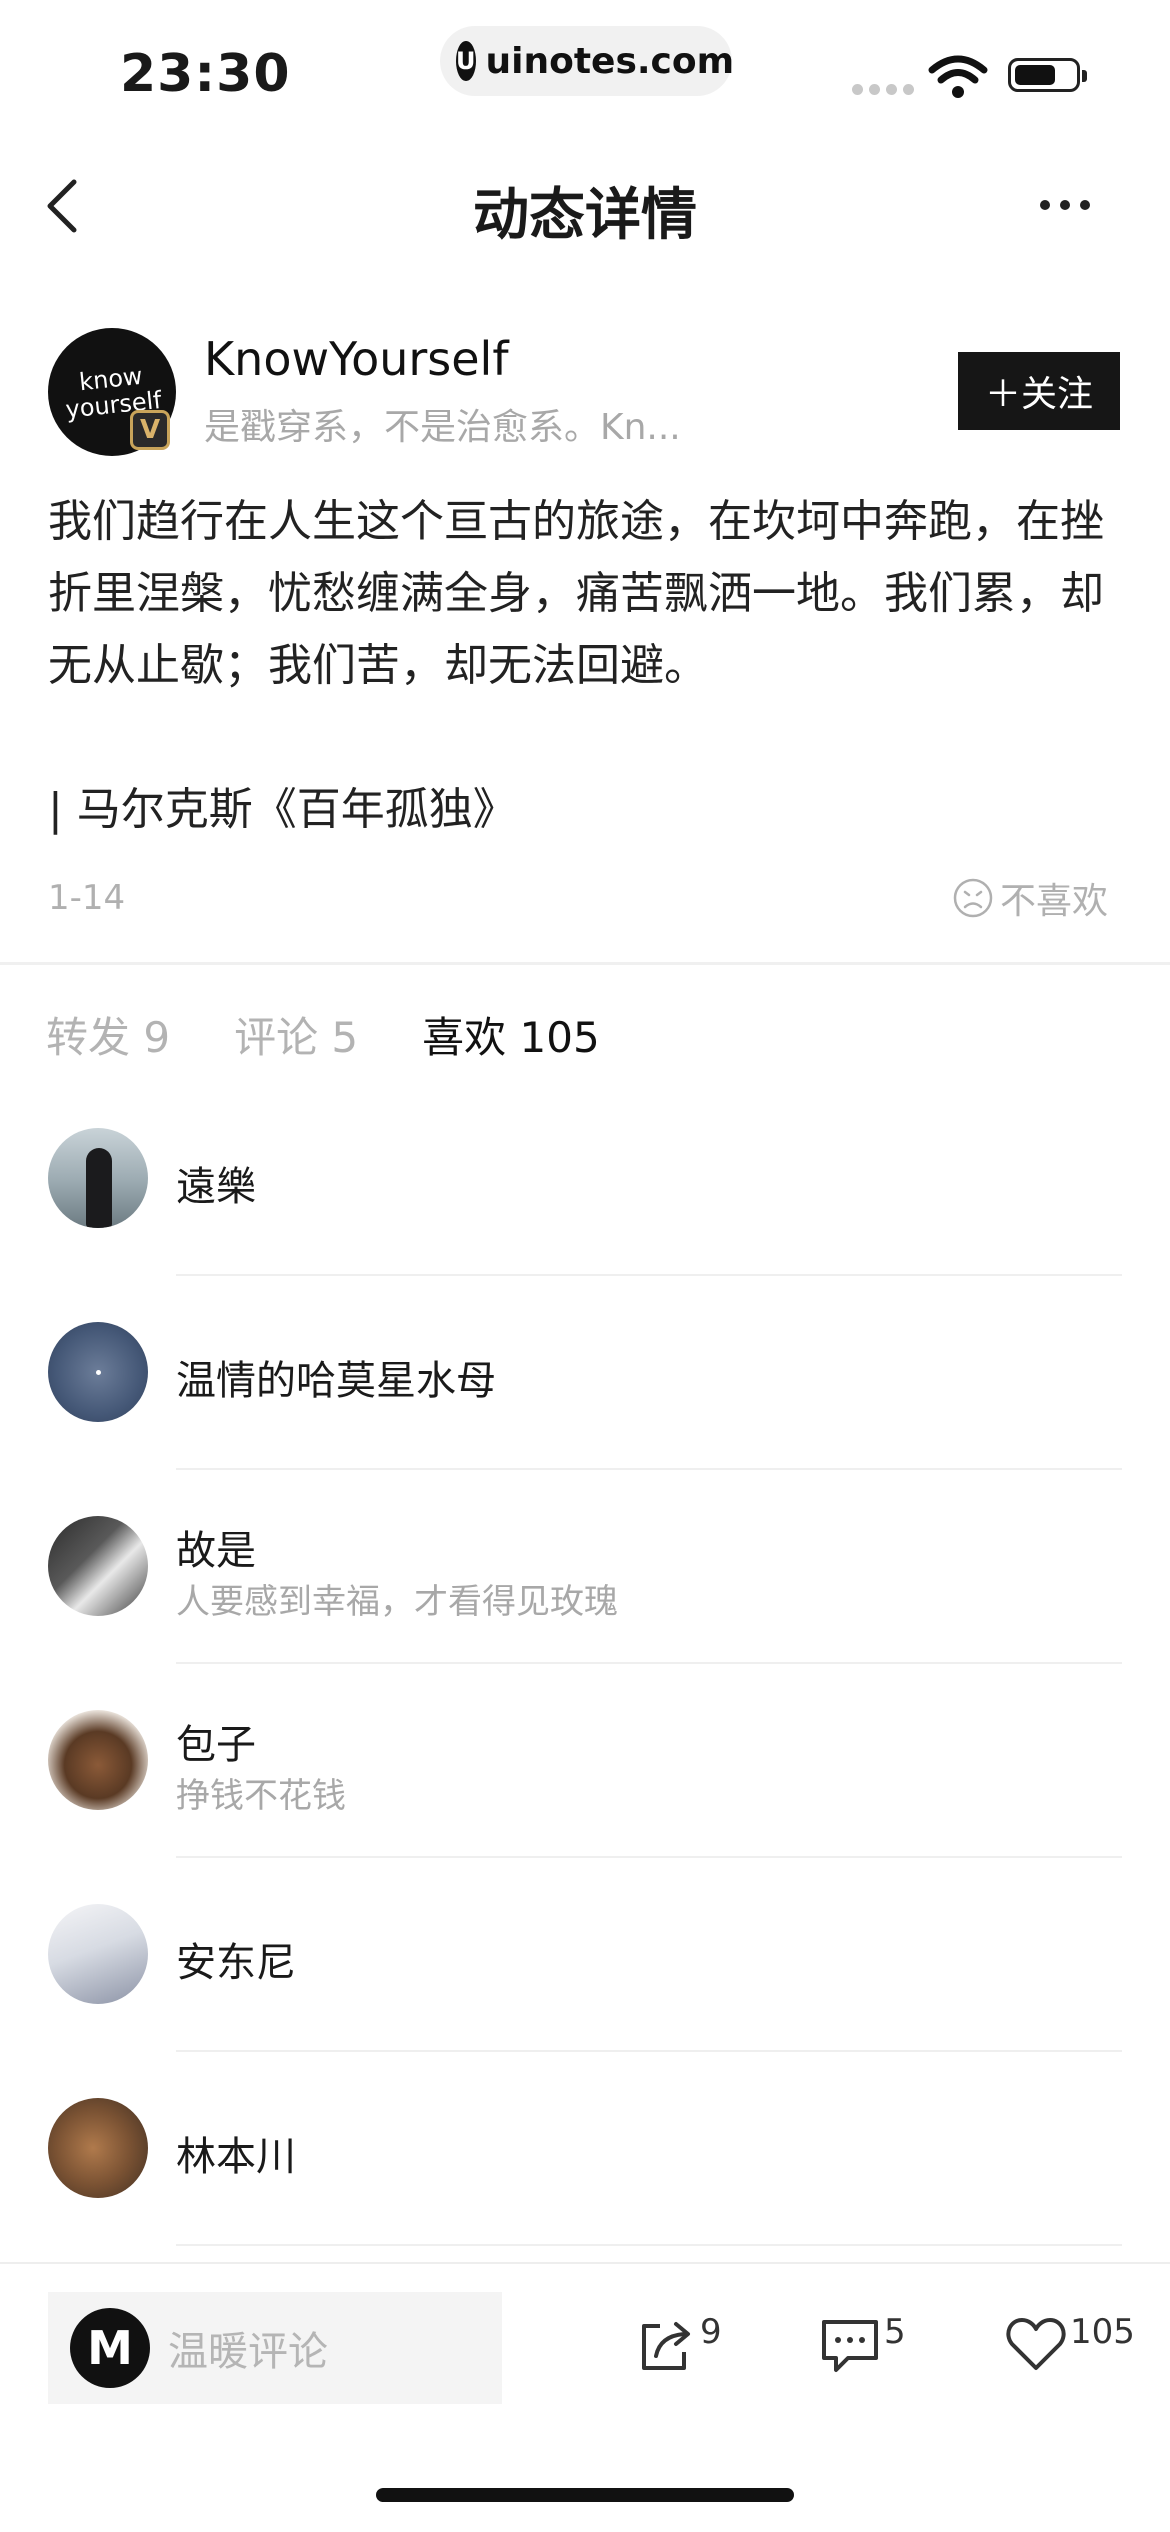 Image resolution: width=1170 pixels, height=2532 pixels. What do you see at coordinates (585, 963) in the screenshot?
I see `section-divider` at bounding box center [585, 963].